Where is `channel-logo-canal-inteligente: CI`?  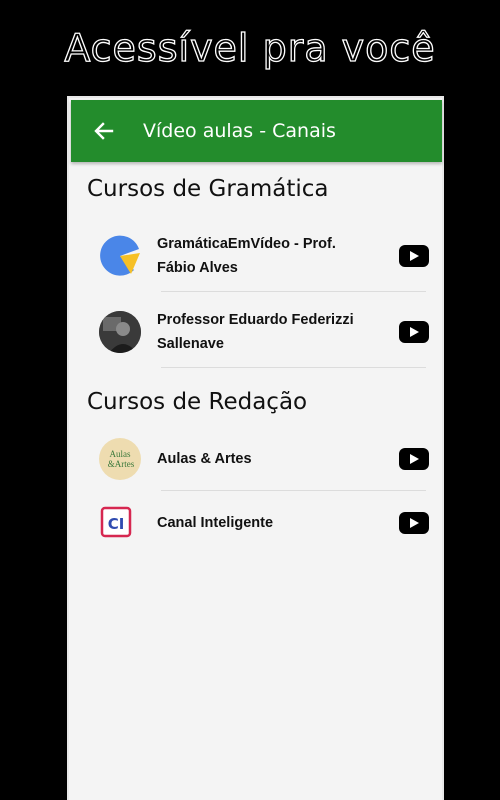 channel-logo-canal-inteligente: CI is located at coordinates (120, 523).